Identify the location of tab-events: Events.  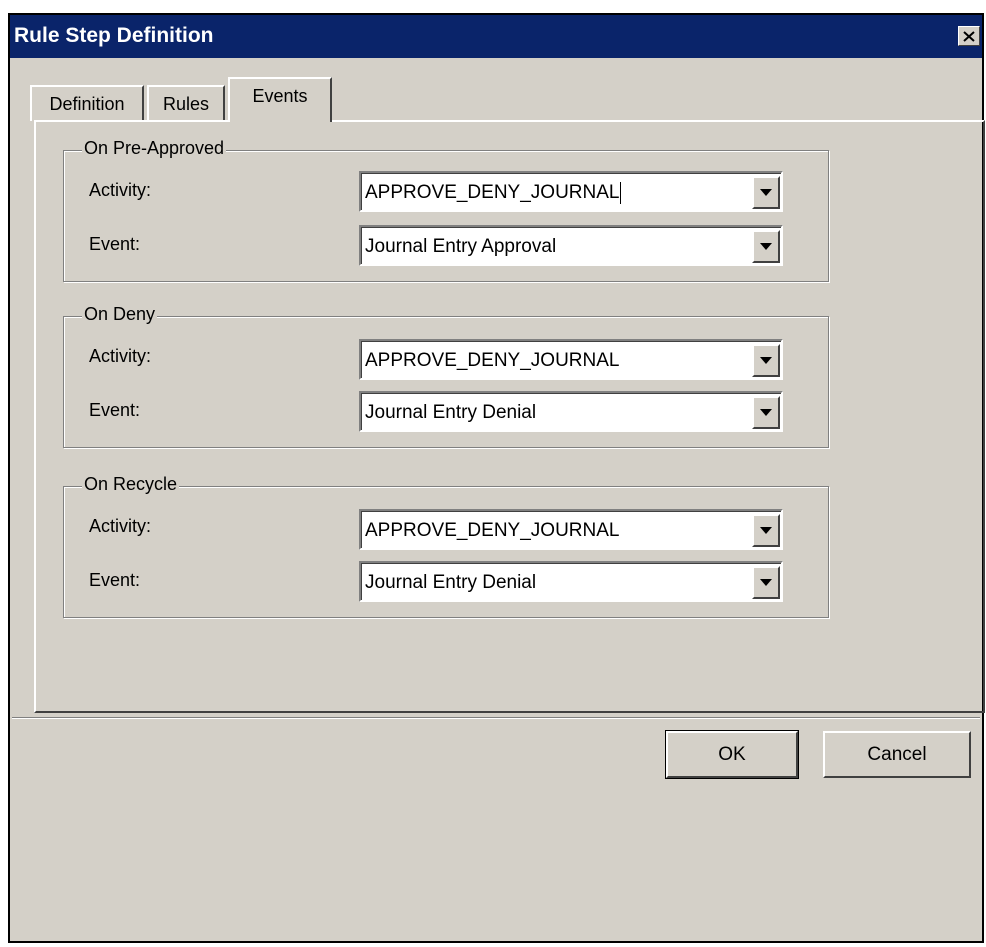
(280, 99).